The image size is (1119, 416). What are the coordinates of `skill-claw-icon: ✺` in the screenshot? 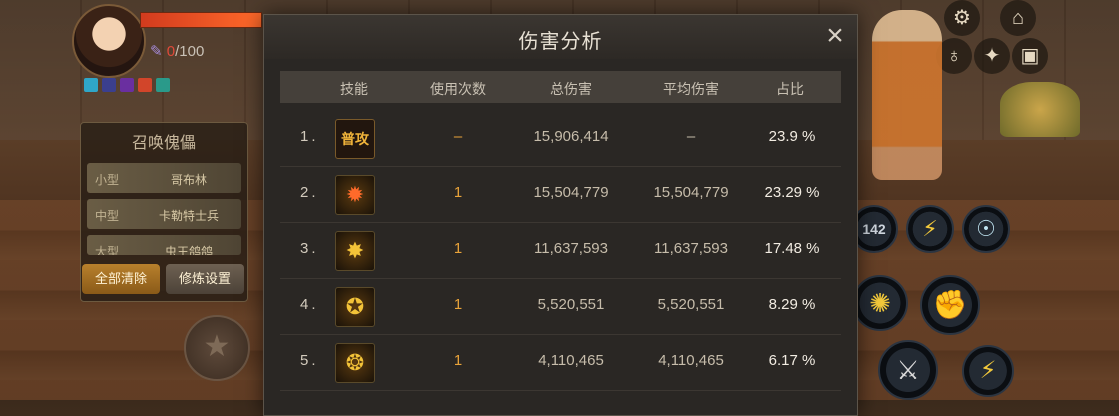 It's located at (880, 303).